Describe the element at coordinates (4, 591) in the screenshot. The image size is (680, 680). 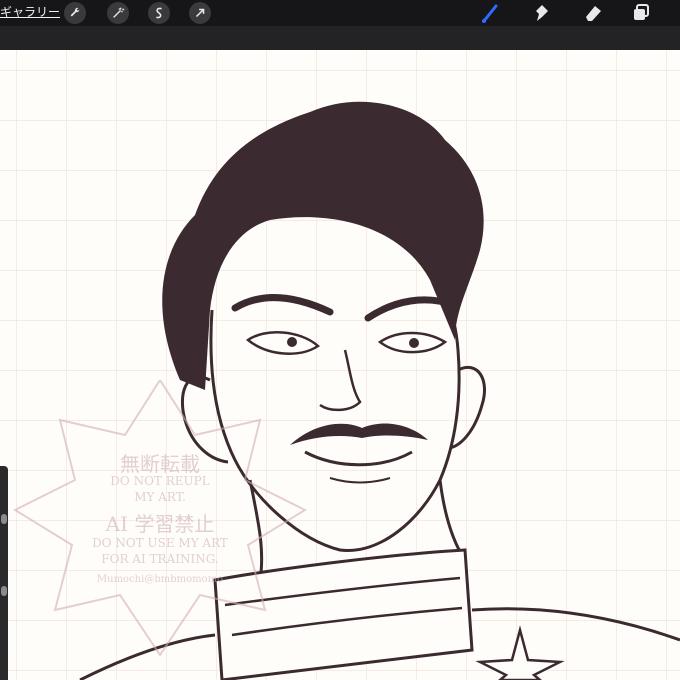
I see `brush-opacity-knob` at that location.